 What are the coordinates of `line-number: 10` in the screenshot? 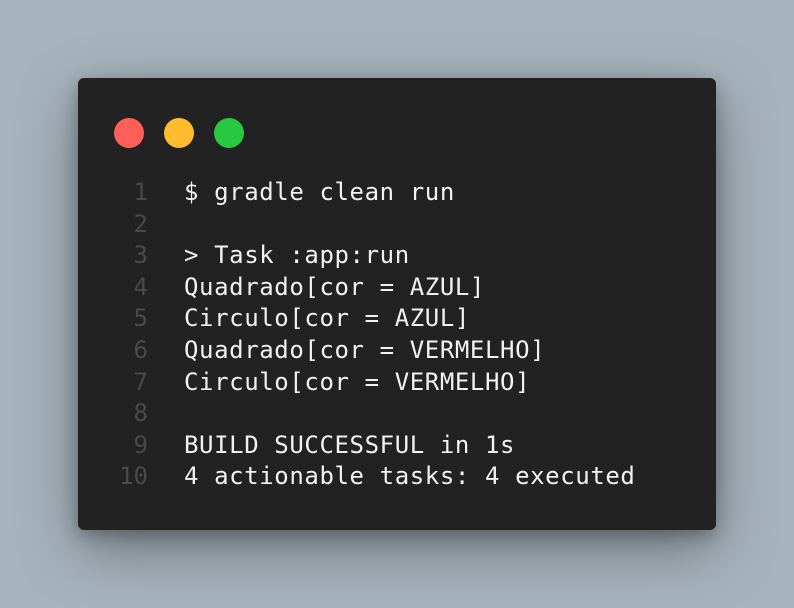 It's located at (133, 476).